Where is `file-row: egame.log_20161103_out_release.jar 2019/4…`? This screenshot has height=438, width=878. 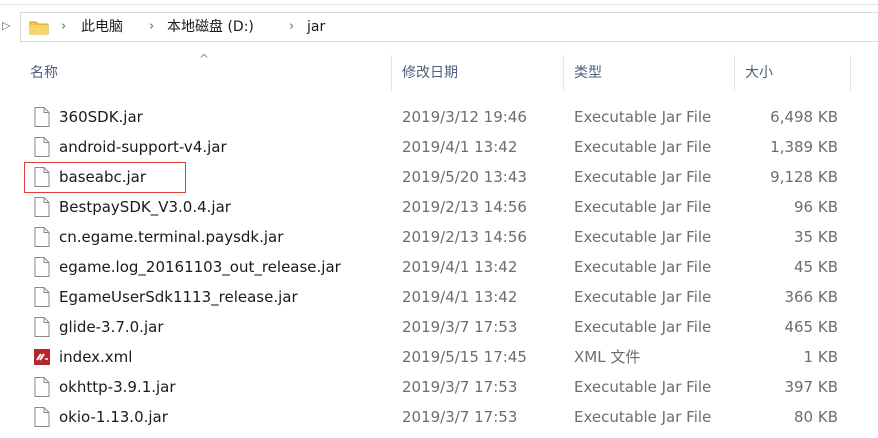
file-row: egame.log_20161103_out_release.jar 2019/4… is located at coordinates (434, 267).